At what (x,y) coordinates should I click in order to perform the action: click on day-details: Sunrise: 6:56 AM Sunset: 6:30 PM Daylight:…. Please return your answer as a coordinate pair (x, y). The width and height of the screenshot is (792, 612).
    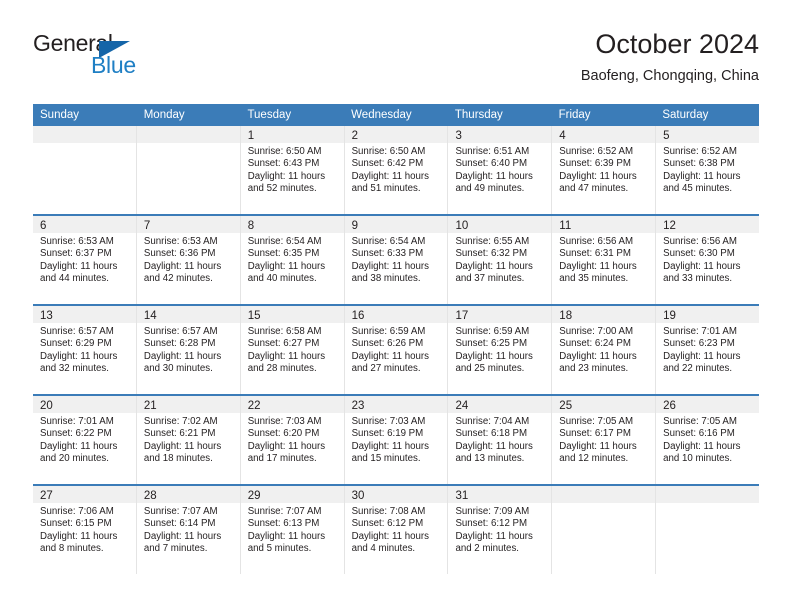
    Looking at the image, I should click on (707, 259).